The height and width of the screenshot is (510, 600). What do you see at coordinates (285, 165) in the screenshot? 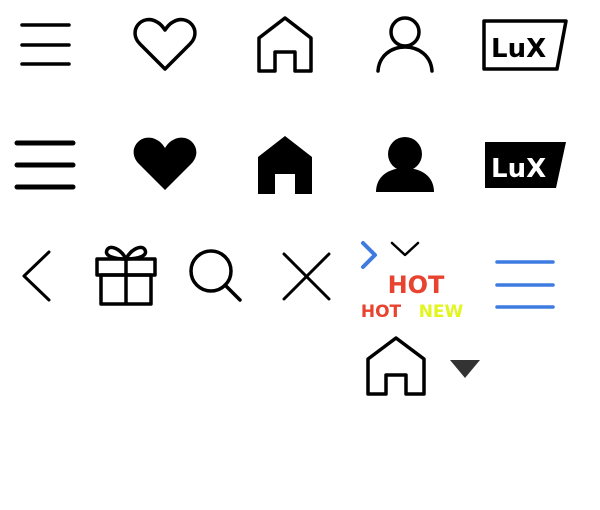
I see `home-filled-icon` at bounding box center [285, 165].